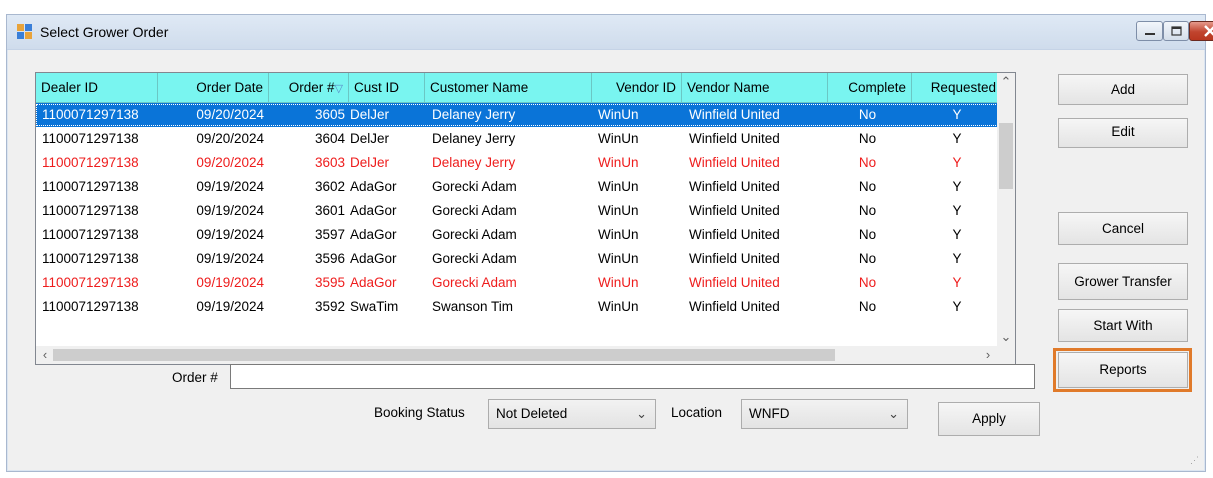  Describe the element at coordinates (329, 138) in the screenshot. I see `cell-order-no: 3604` at that location.